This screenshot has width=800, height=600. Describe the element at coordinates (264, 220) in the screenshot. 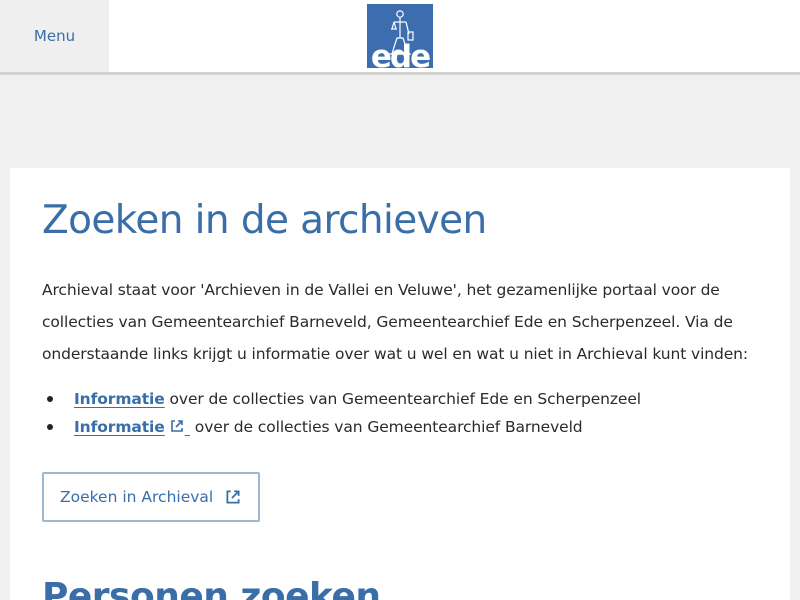

I see `page-title: Zoeken in de archieven` at that location.